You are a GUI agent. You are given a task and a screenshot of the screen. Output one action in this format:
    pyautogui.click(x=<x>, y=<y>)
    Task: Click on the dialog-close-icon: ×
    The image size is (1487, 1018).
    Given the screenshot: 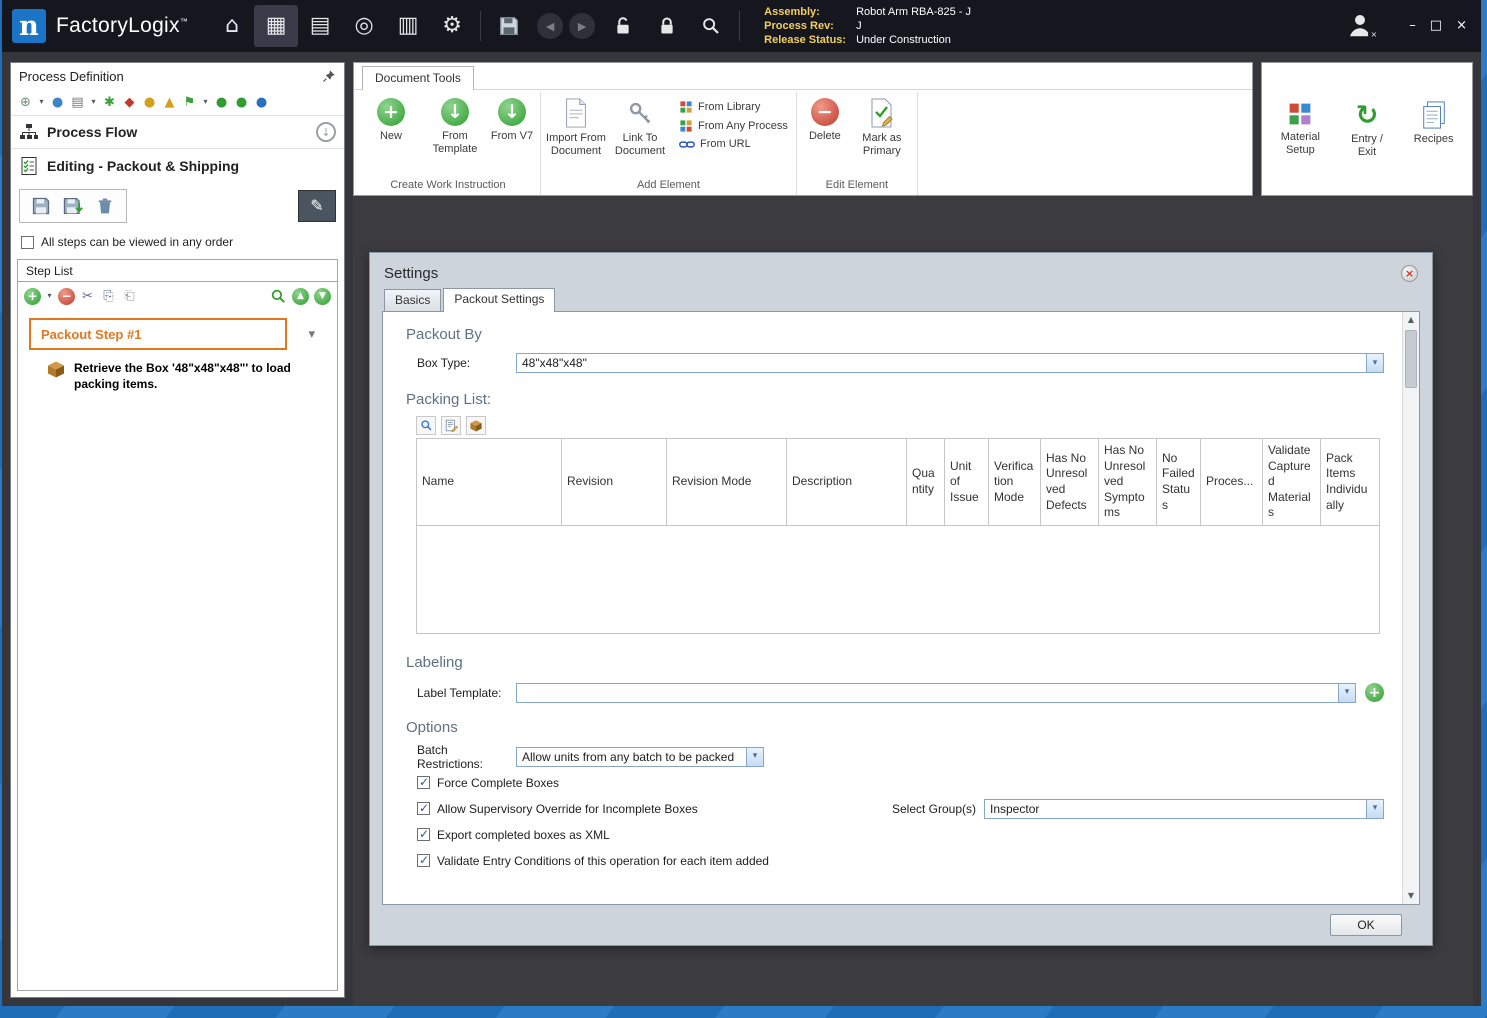 What is the action you would take?
    pyautogui.click(x=1409, y=273)
    